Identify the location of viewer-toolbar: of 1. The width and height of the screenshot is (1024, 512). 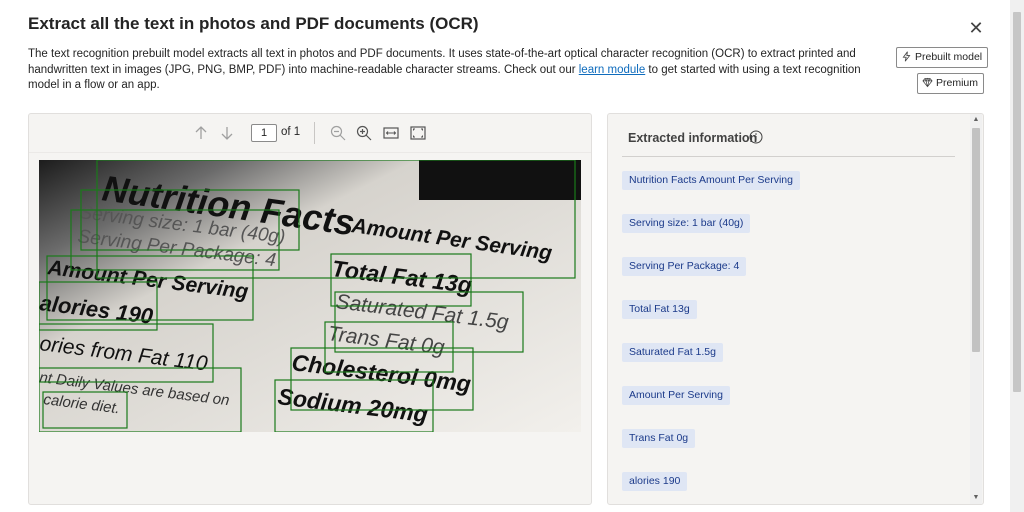
(310, 133).